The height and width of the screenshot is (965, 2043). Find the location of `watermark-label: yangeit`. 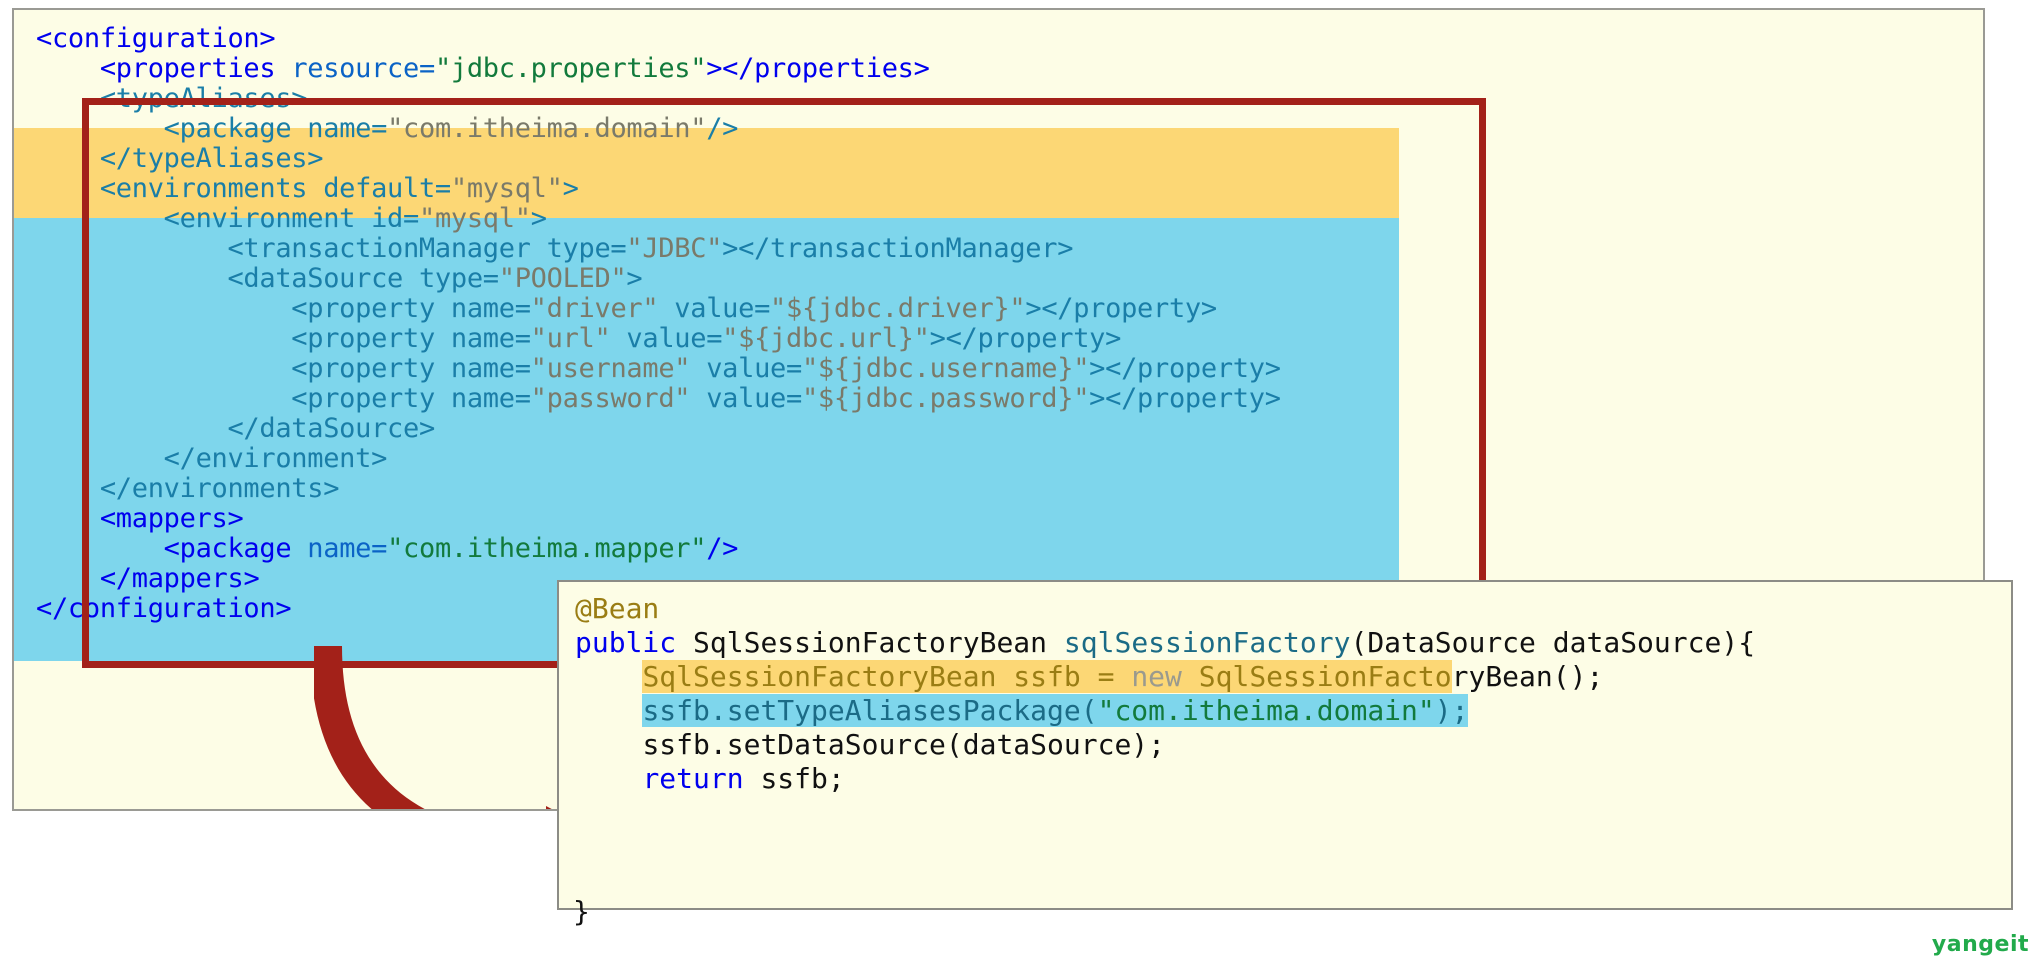

watermark-label: yangeit is located at coordinates (1980, 944).